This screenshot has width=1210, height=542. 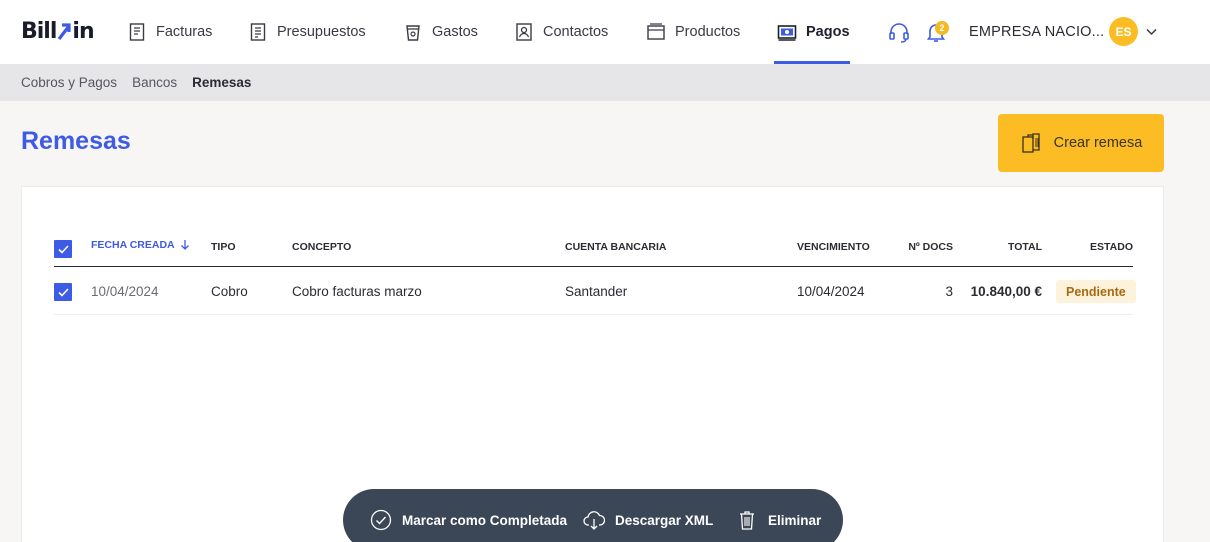 What do you see at coordinates (413, 33) in the screenshot?
I see `expense-cup-icon` at bounding box center [413, 33].